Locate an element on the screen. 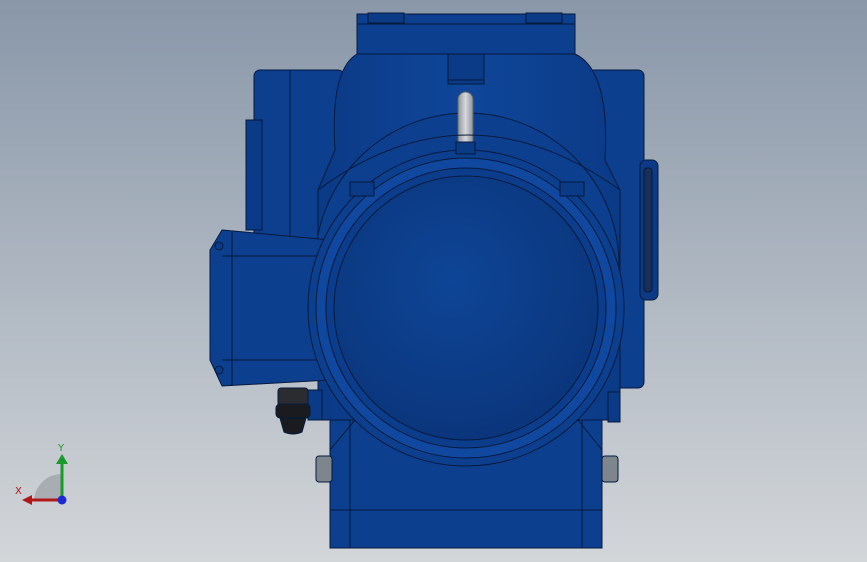 Image resolution: width=867 pixels, height=562 pixels. left-housing-plate is located at coordinates (254, 175).